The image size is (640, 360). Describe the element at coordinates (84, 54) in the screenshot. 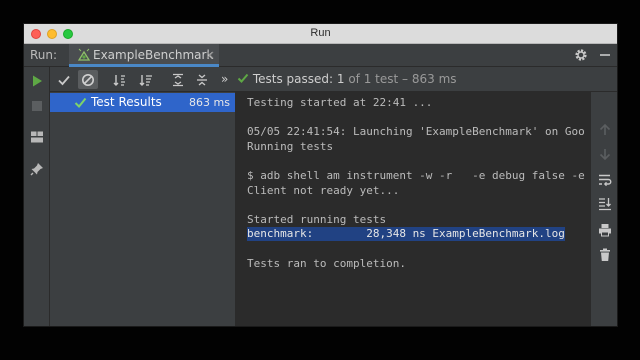

I see `android-test-icon` at that location.